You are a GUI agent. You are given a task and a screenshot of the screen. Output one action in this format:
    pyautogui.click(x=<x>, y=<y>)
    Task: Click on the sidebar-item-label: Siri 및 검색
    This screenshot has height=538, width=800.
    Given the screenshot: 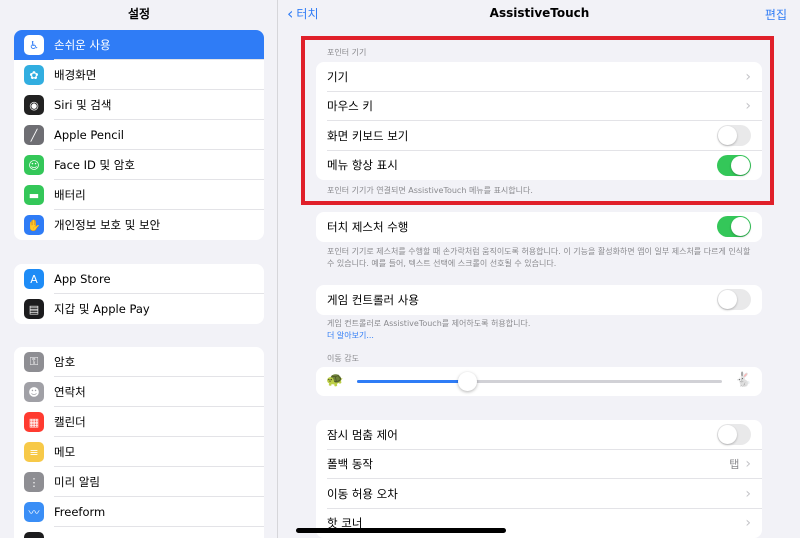 What is the action you would take?
    pyautogui.click(x=83, y=105)
    